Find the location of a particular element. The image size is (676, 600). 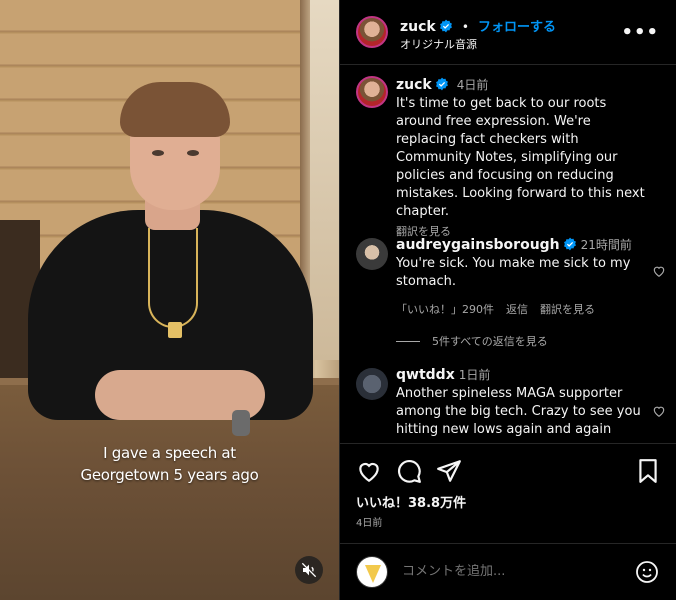

pendant is located at coordinates (175, 330).